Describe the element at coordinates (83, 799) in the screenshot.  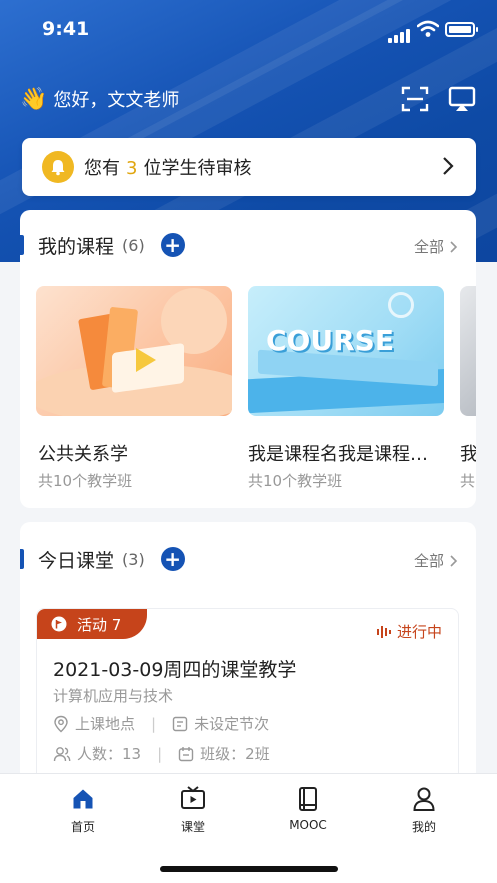
I see `home-icon` at that location.